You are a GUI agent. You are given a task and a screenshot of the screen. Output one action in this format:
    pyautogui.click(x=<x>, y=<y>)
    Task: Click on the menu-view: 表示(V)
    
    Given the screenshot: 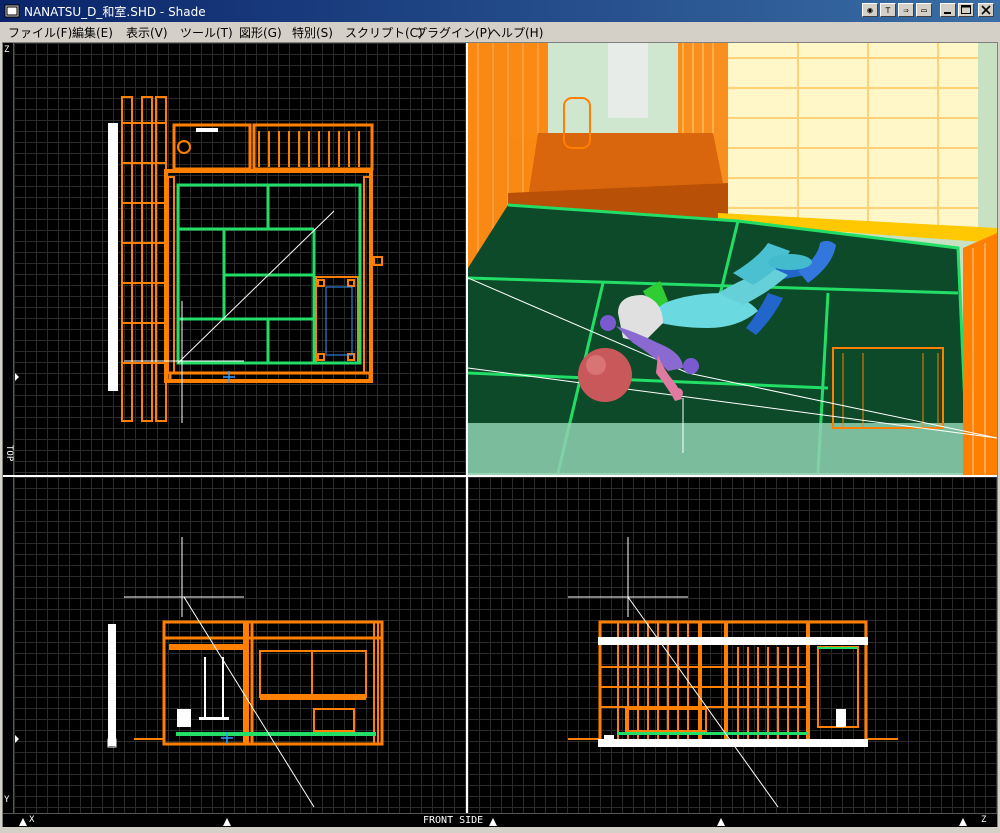 What is the action you would take?
    pyautogui.click(x=147, y=32)
    